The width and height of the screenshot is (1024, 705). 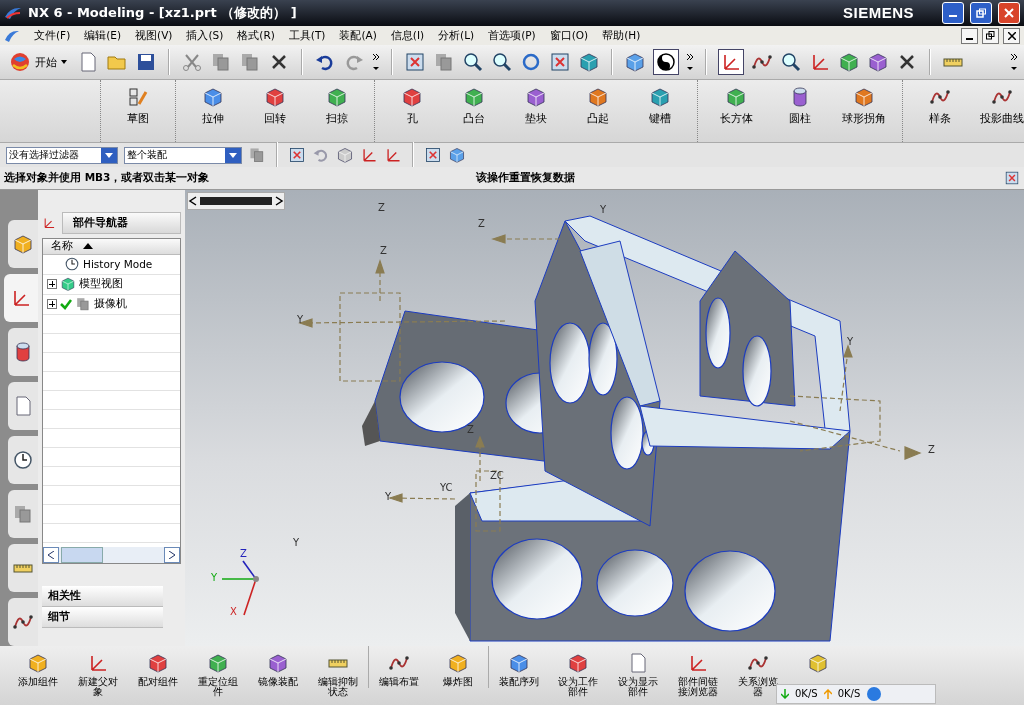 I want to click on column-header: 名称, so click(x=62, y=246).